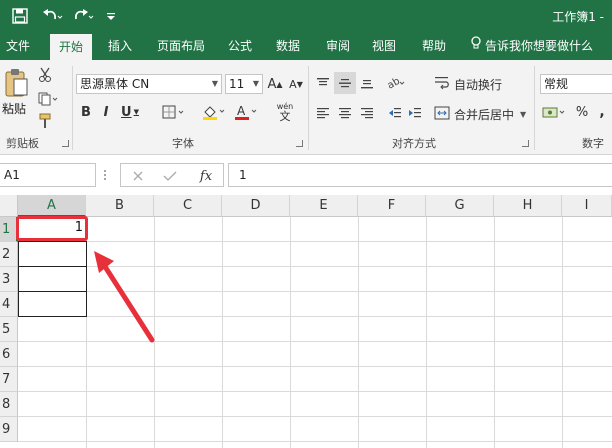 This screenshot has height=448, width=612. I want to click on undo-icon, so click(52, 16).